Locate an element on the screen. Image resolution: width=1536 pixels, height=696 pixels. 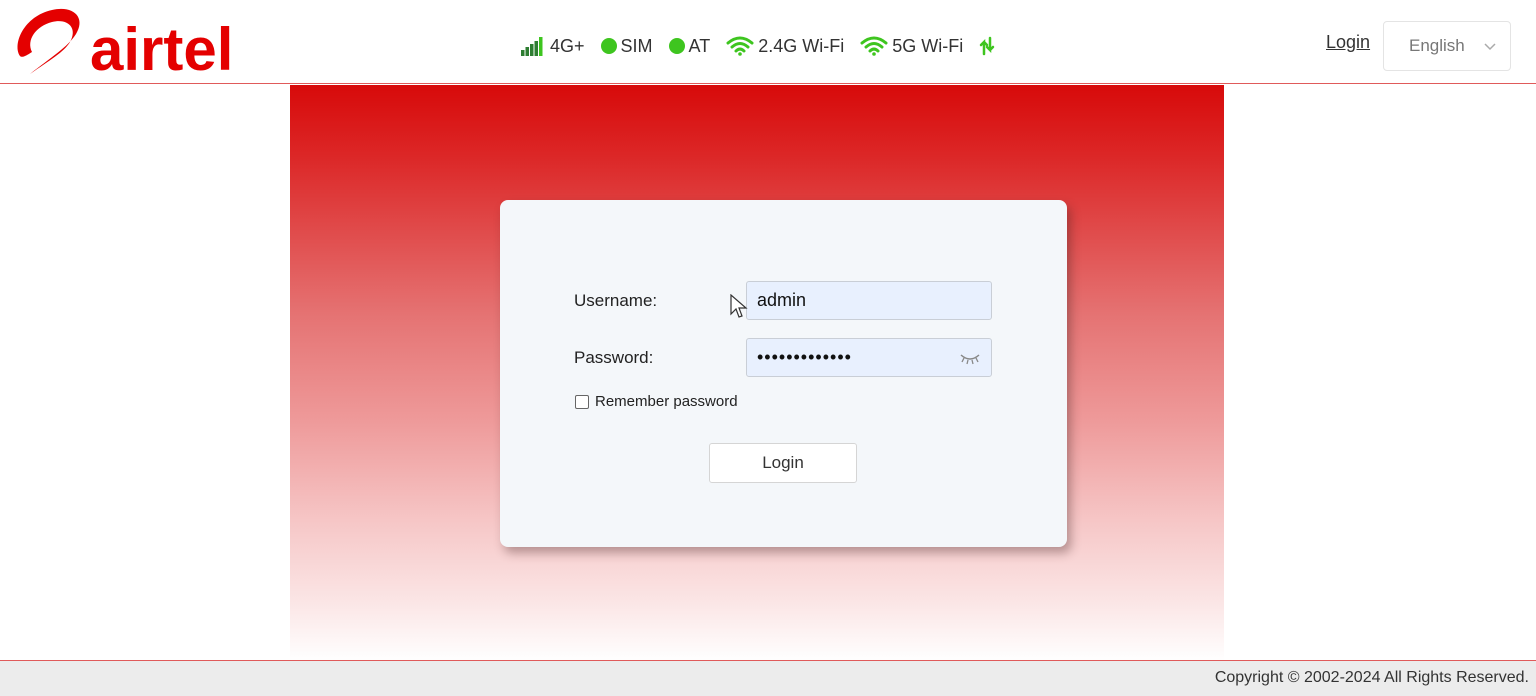
data-transfer-arrows-icon is located at coordinates (987, 46).